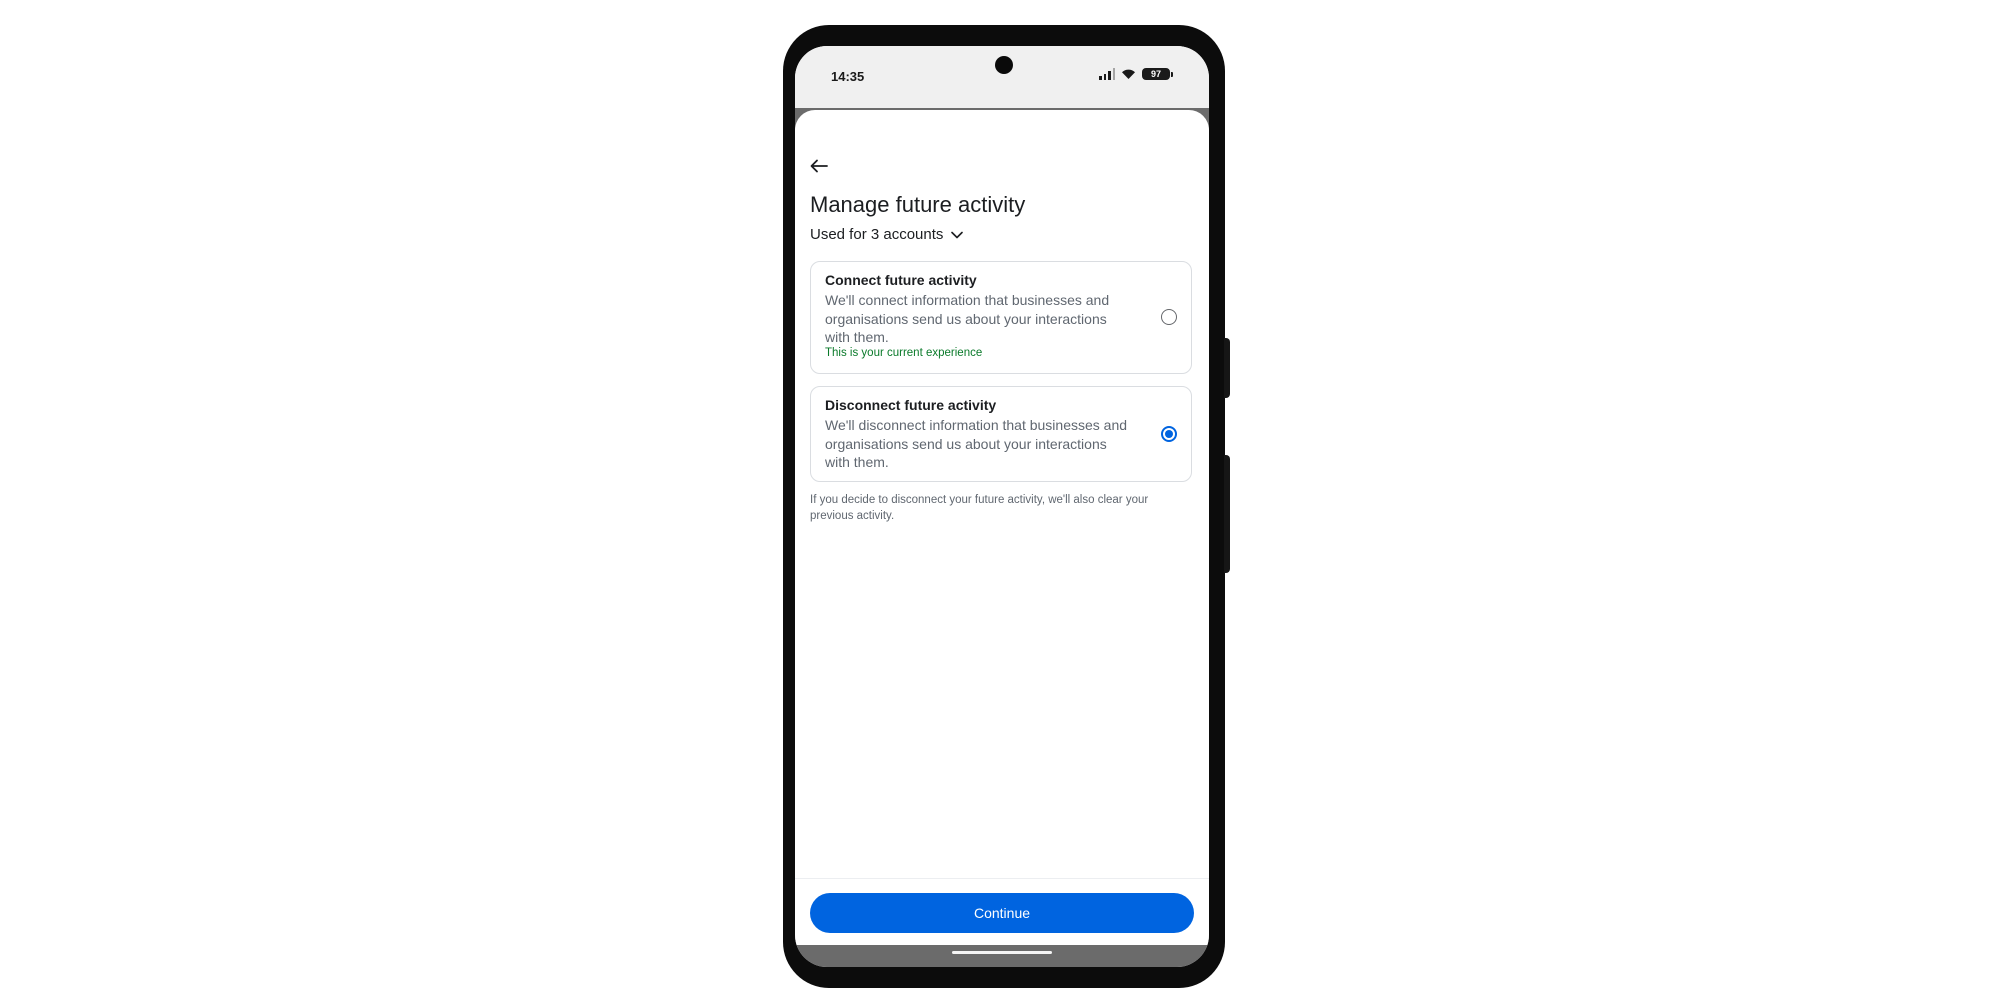 This screenshot has width=2000, height=1000. I want to click on continue-button: Continue, so click(1002, 913).